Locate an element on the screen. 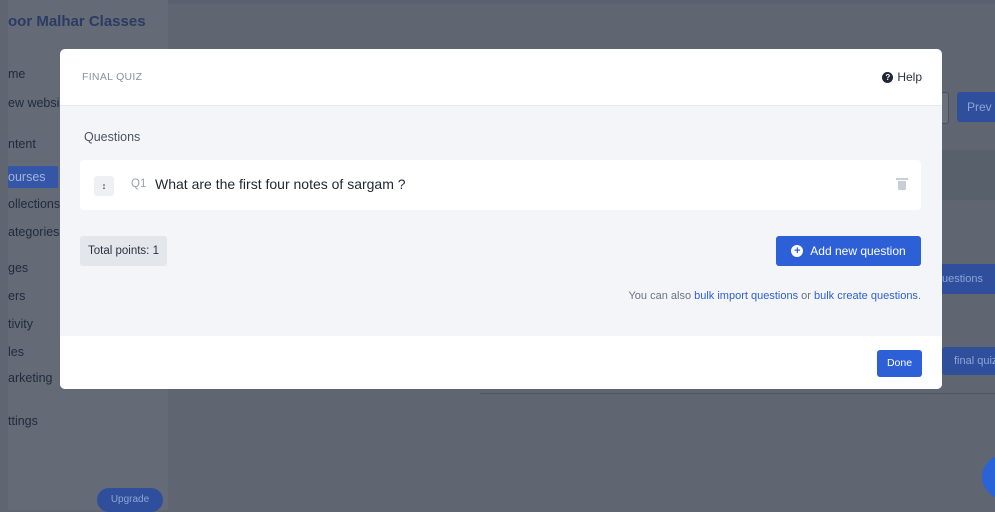 This screenshot has height=512, width=995. sidebar-item-view-website: ew websi is located at coordinates (33, 103).